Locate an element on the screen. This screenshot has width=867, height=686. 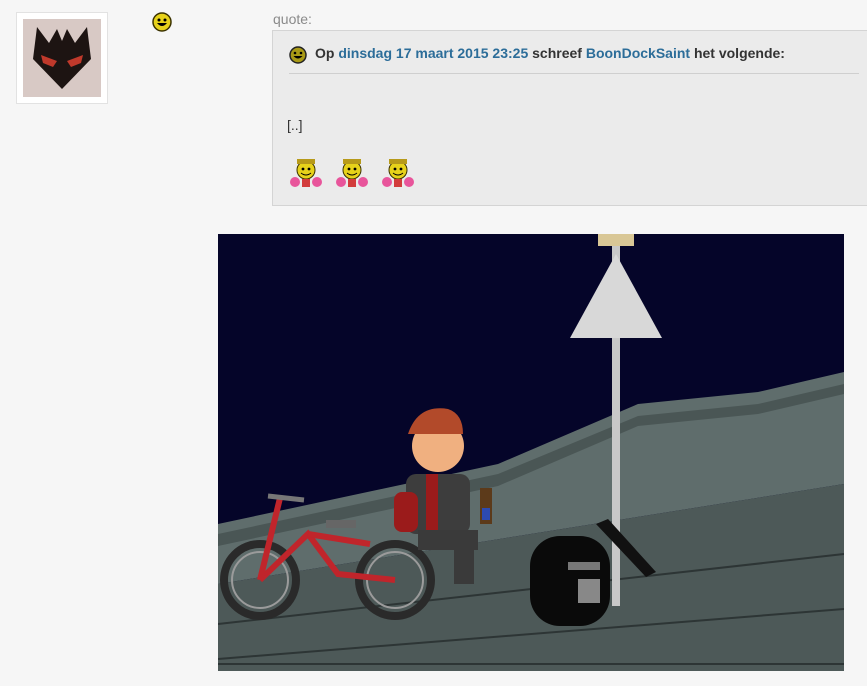
quote-body: [..] is located at coordinates (295, 125).